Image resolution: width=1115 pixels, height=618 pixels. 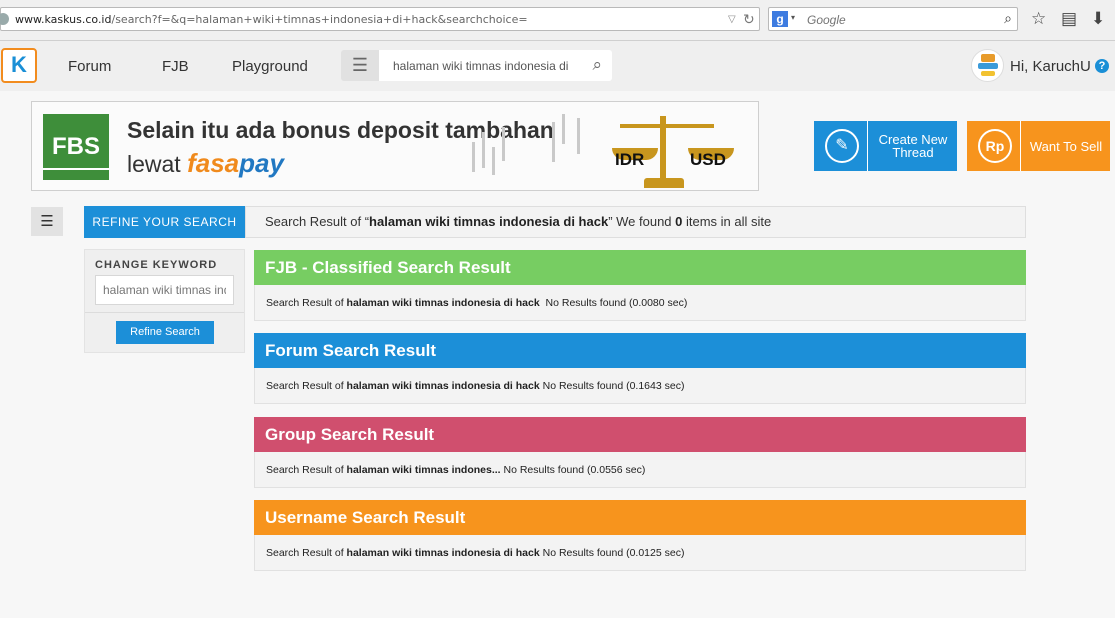 I want to click on refine-search-button: Refine Search, so click(x=165, y=332).